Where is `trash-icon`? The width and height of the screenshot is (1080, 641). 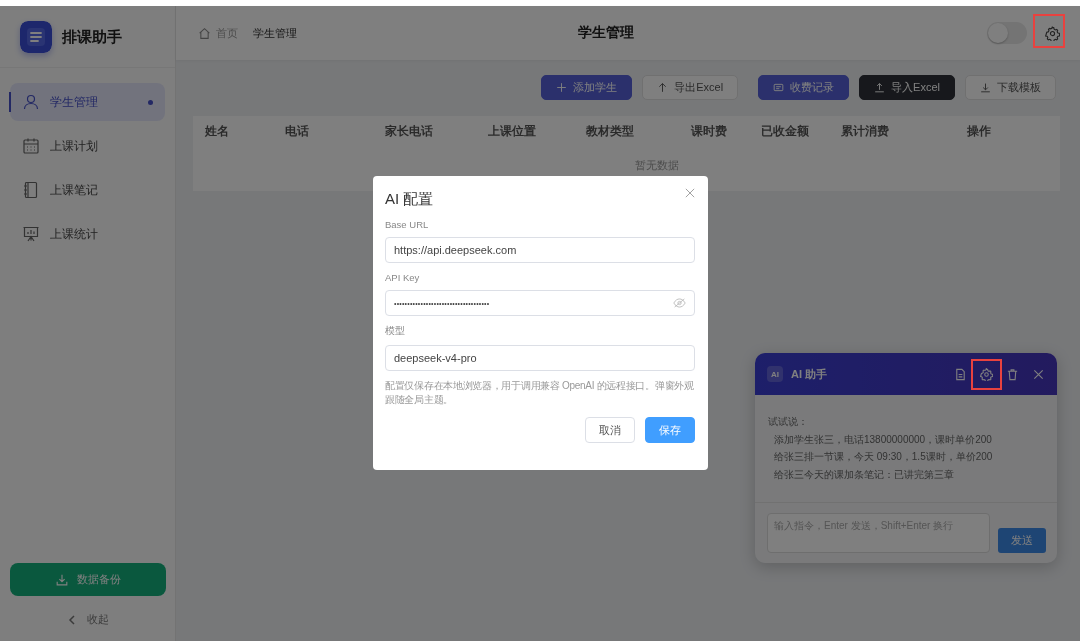 trash-icon is located at coordinates (1012, 374).